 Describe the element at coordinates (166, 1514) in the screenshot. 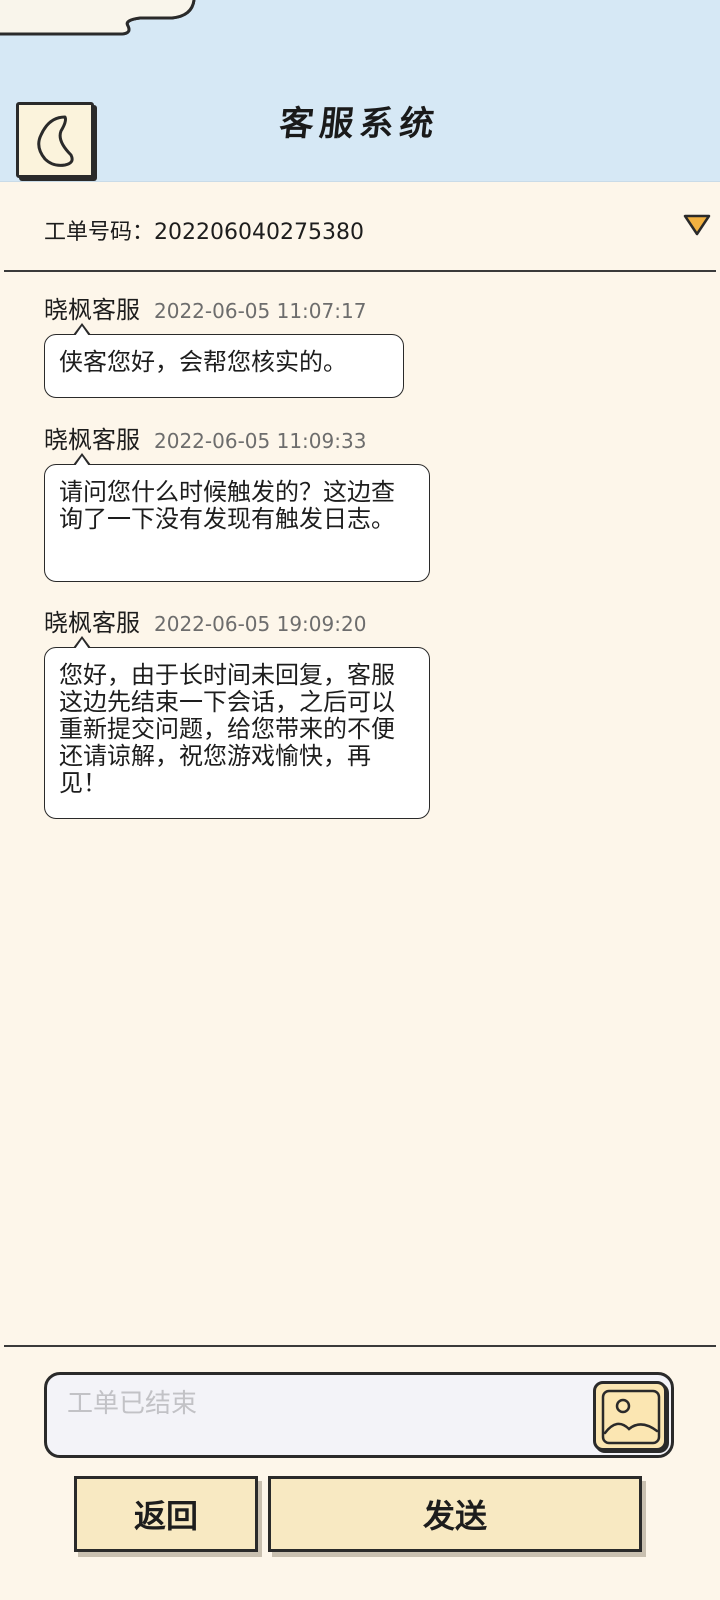

I see `return-button: 返回` at that location.